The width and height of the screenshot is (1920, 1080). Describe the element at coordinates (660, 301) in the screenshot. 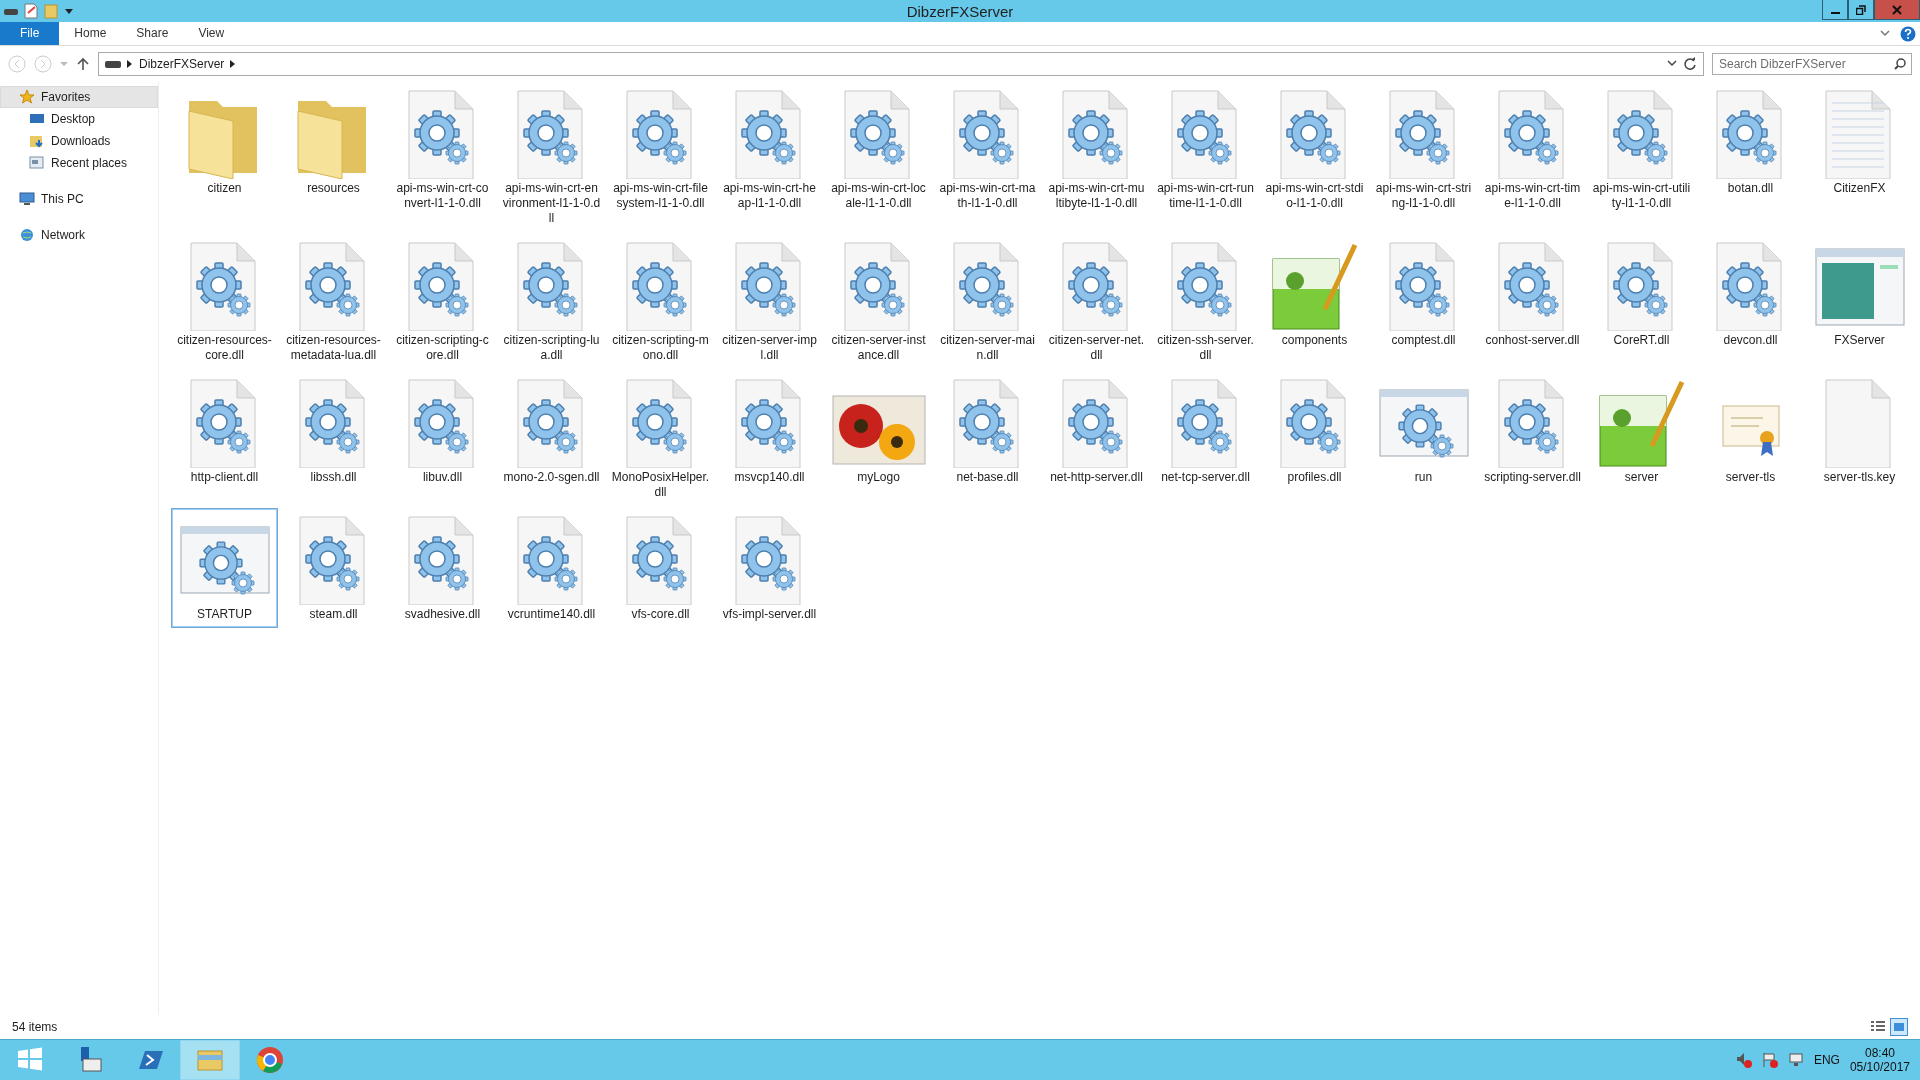

I see `file-item: citizen-scripting-mono.dll` at that location.